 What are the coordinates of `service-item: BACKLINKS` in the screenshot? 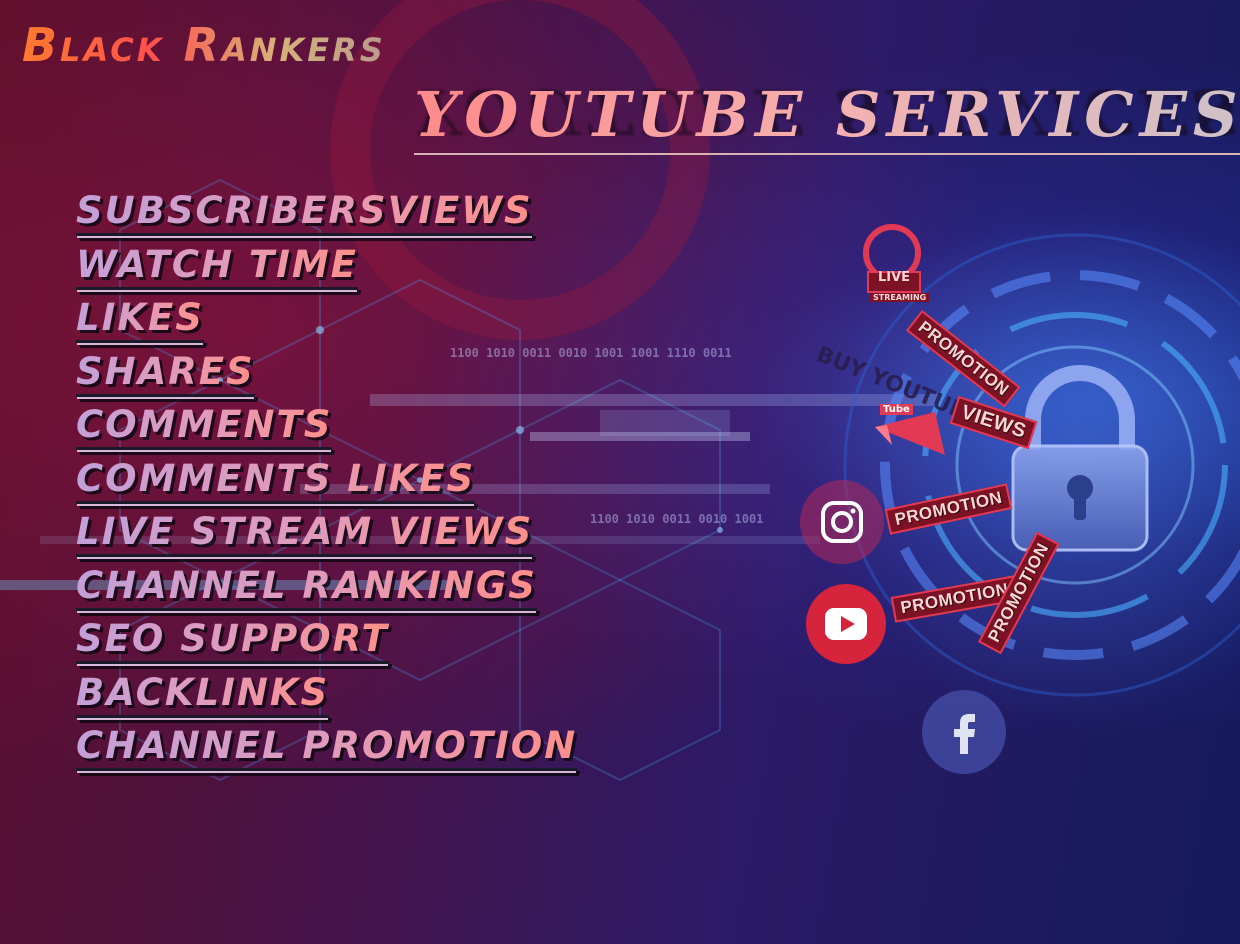 It's located at (326, 693).